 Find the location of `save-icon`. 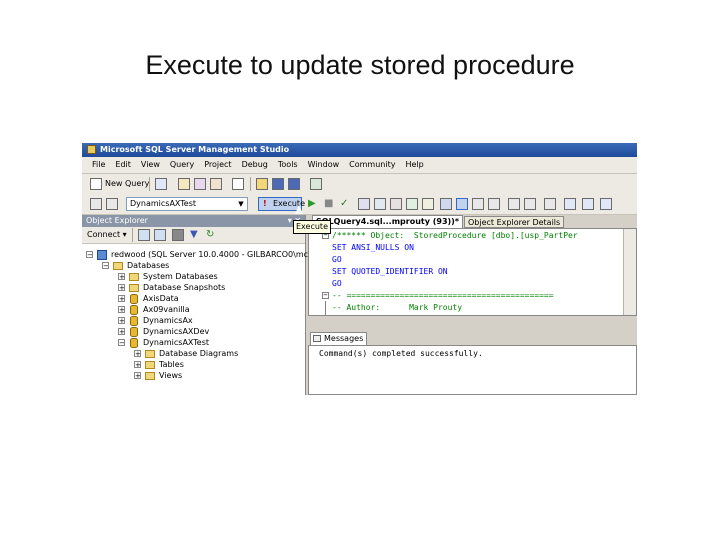

save-icon is located at coordinates (278, 184).